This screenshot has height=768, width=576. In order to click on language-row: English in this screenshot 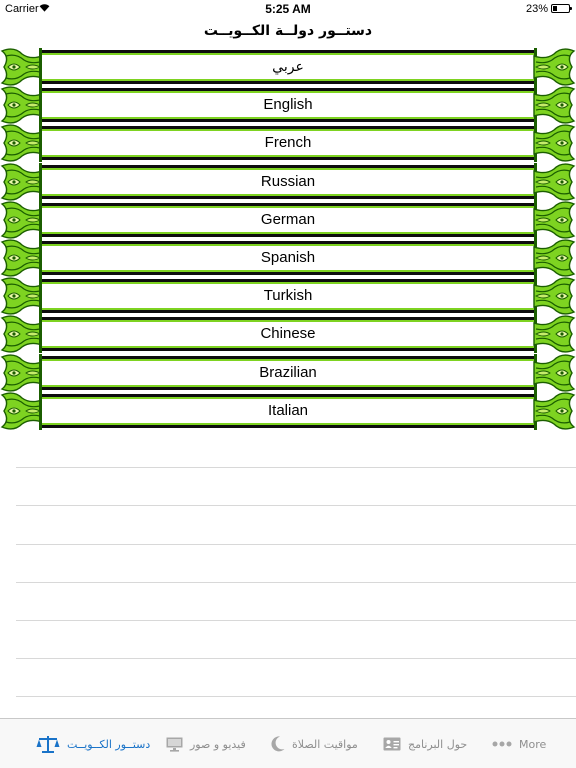, I will do `click(288, 105)`.